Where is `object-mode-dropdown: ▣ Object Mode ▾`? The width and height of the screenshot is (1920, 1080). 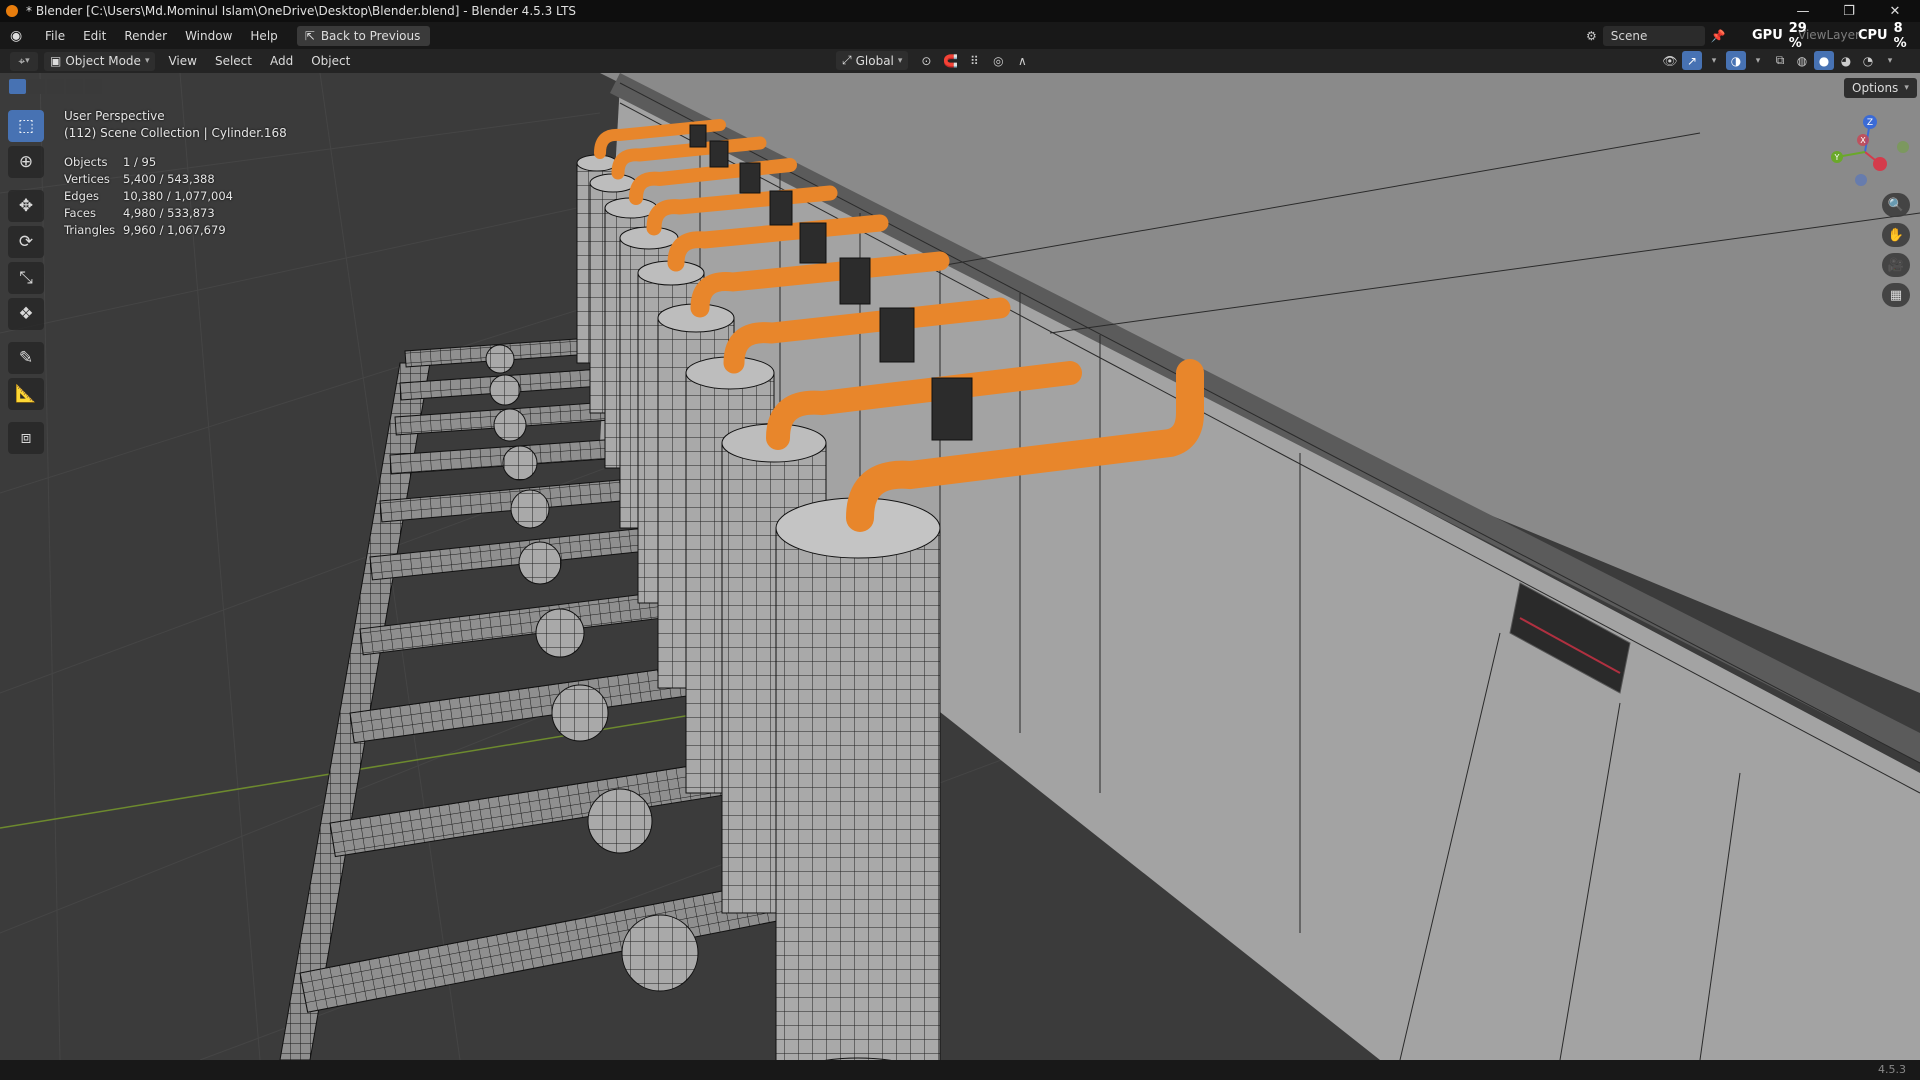
object-mode-dropdown: ▣ Object Mode ▾ is located at coordinates (100, 61).